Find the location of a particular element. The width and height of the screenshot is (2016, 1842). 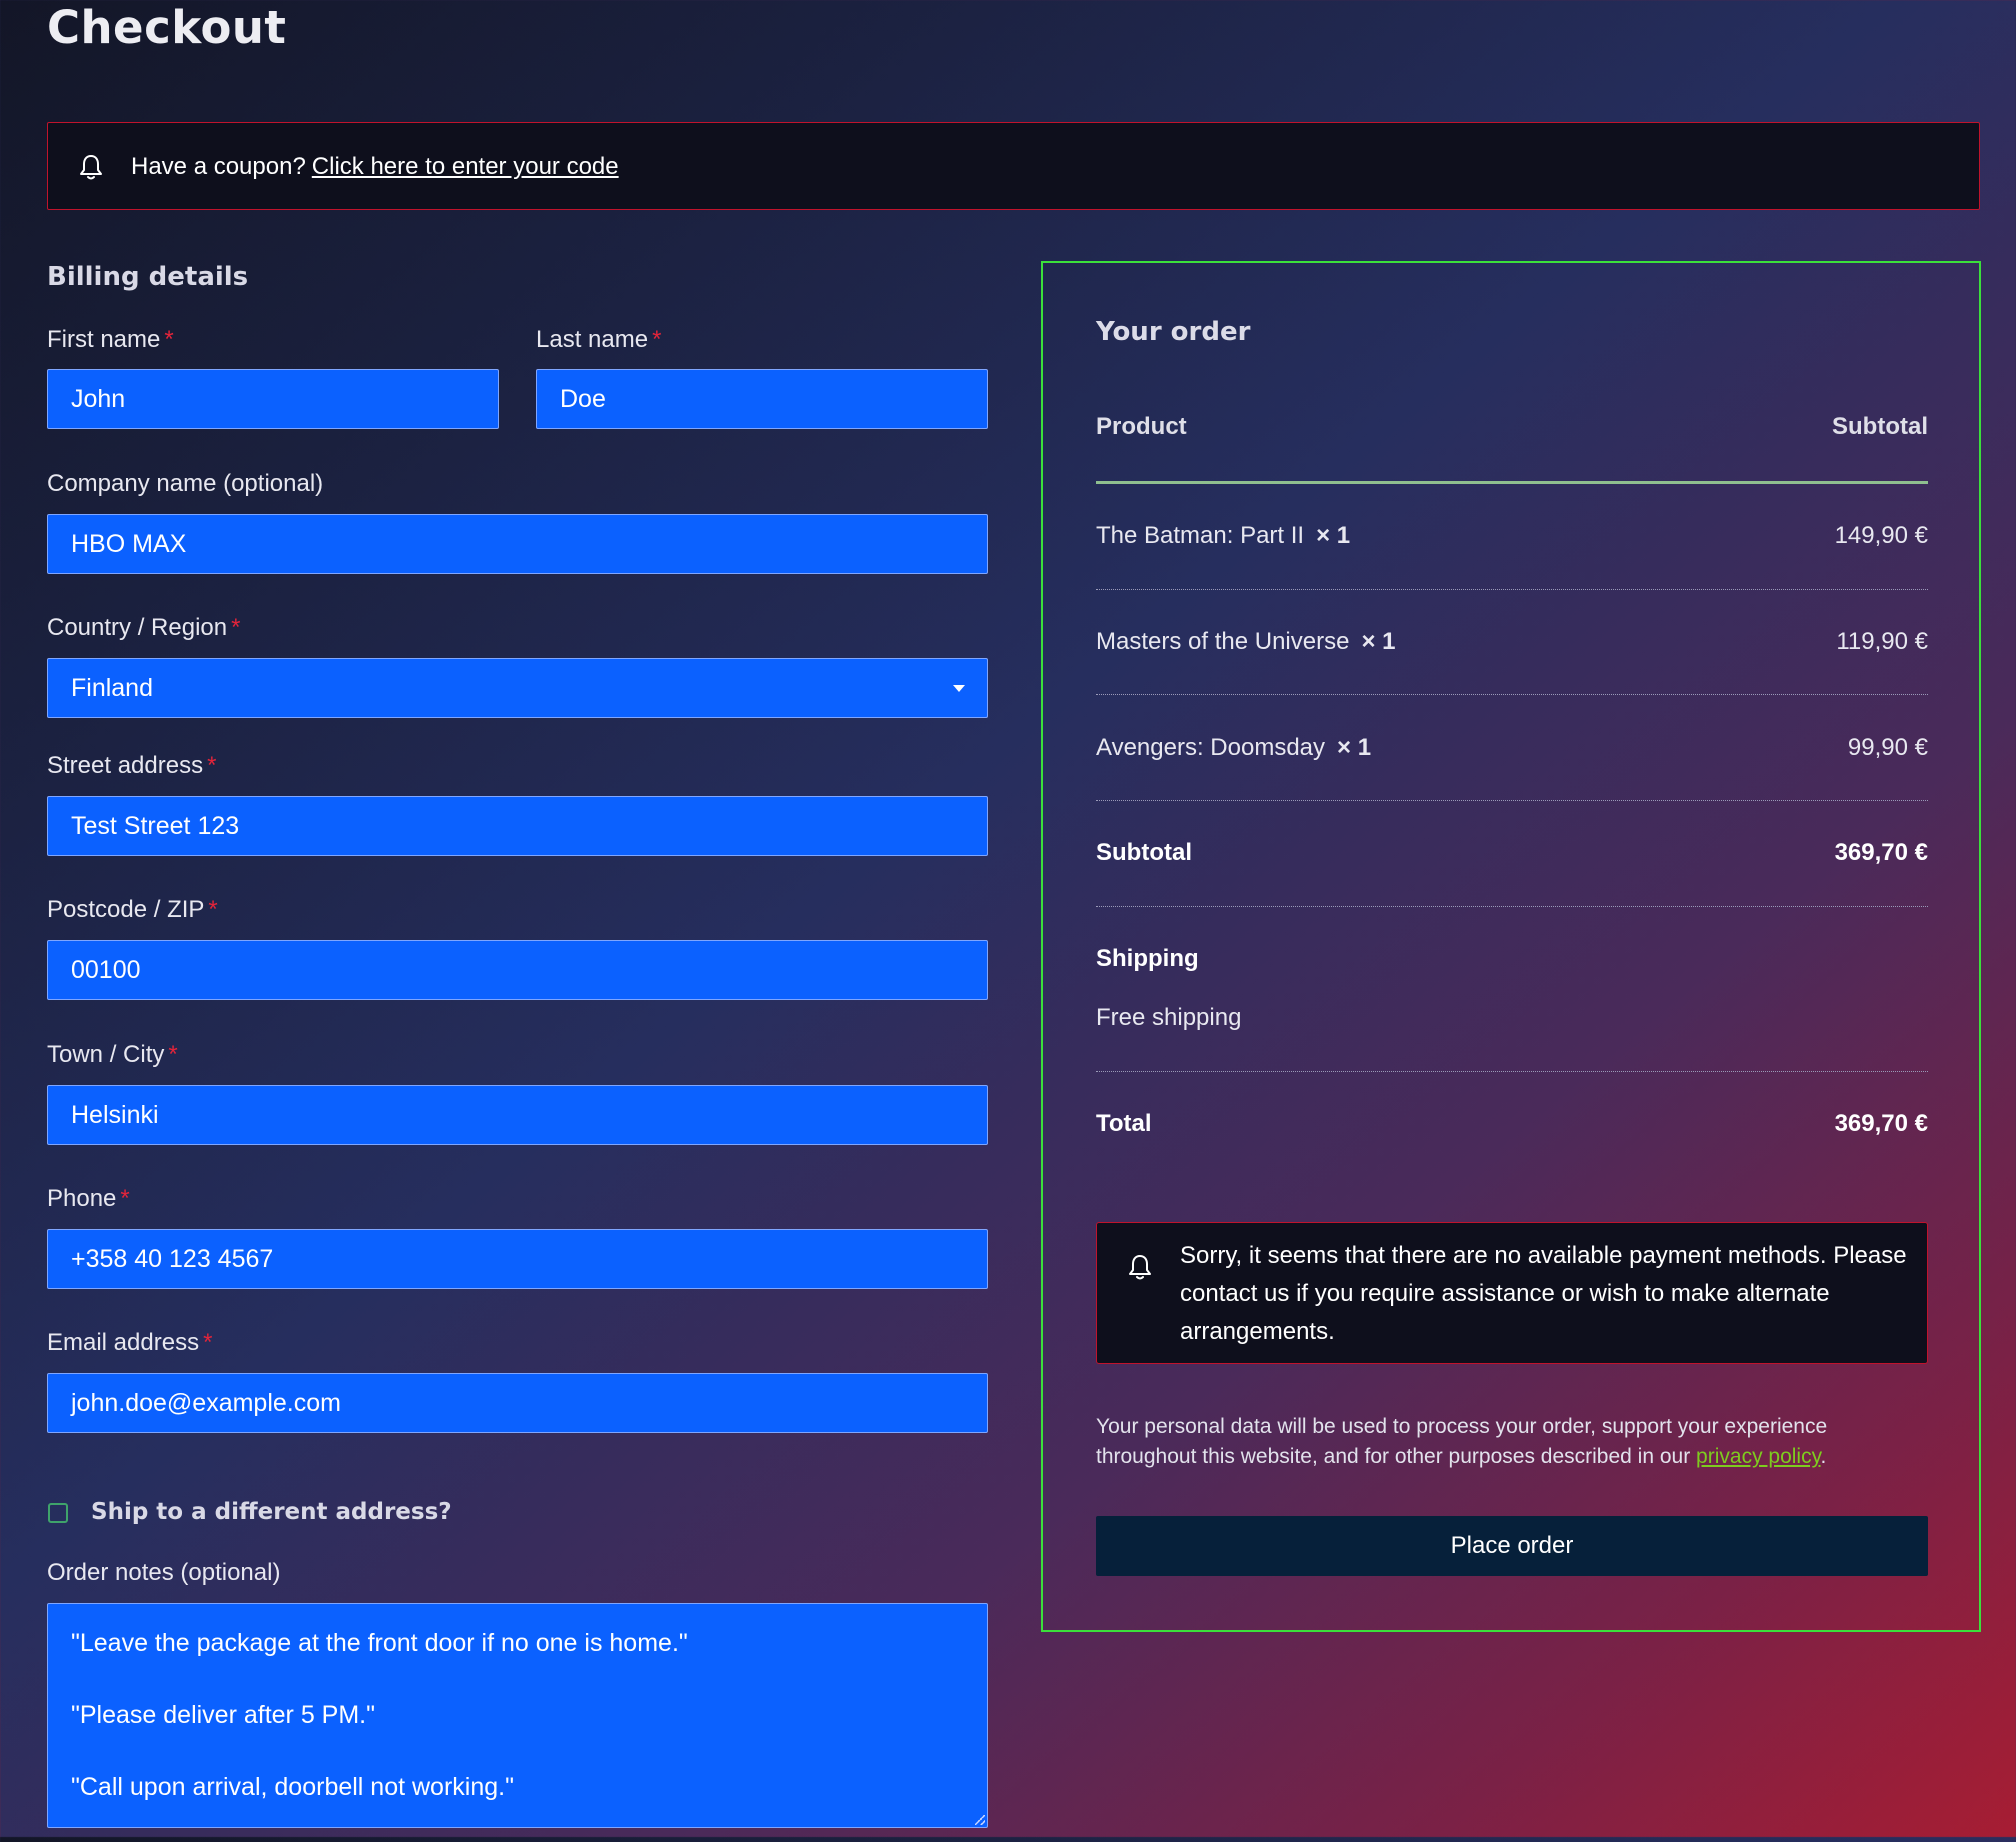

subtotal-value: 369,70 € is located at coordinates (1881, 852).